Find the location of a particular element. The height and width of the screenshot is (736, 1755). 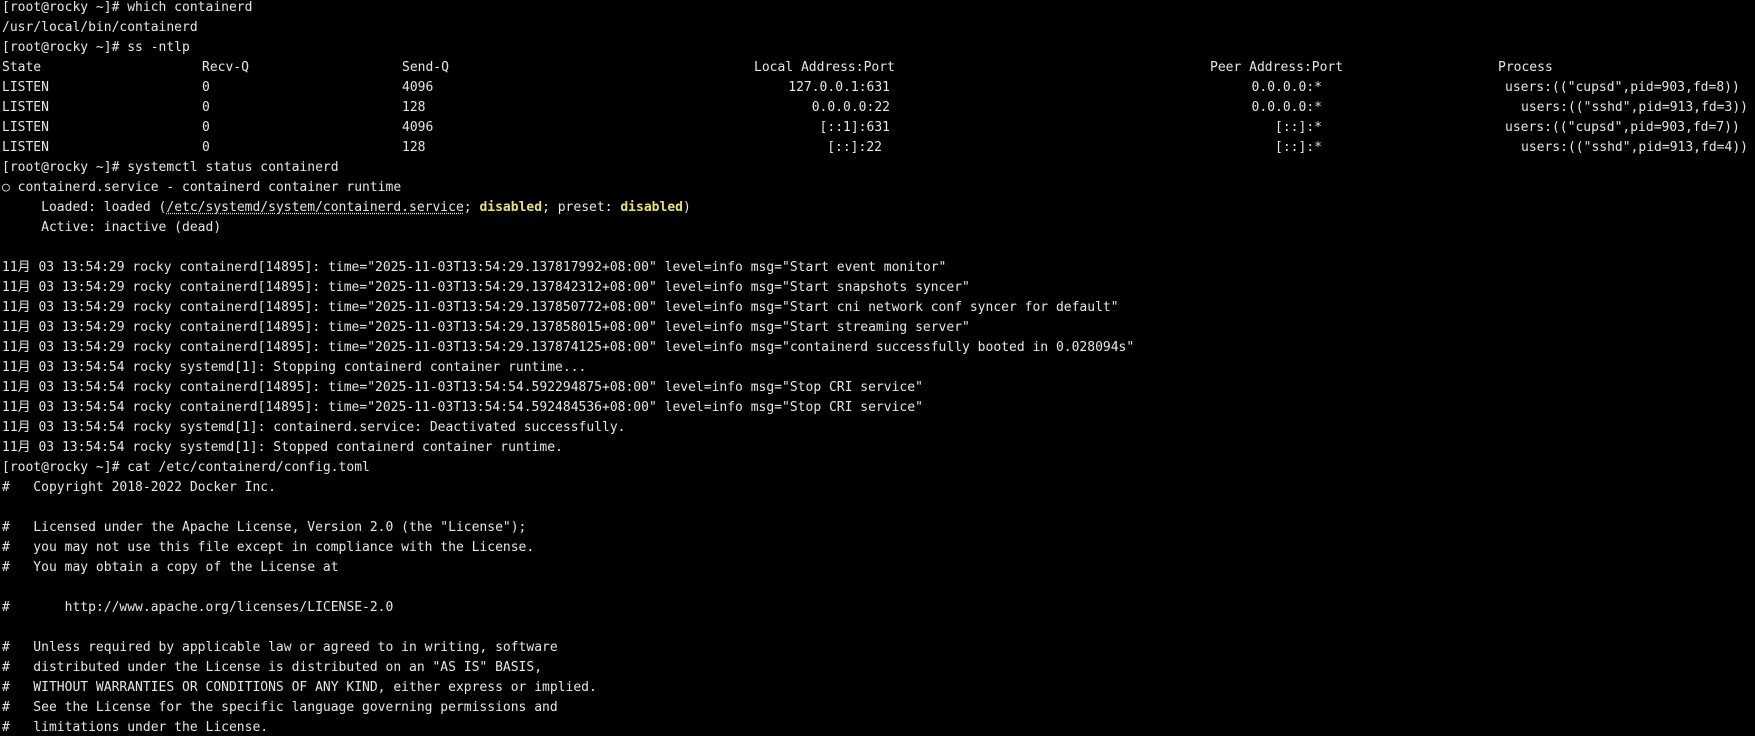

terminal-line-output: /usr/local/bin/containerd is located at coordinates (100, 27).